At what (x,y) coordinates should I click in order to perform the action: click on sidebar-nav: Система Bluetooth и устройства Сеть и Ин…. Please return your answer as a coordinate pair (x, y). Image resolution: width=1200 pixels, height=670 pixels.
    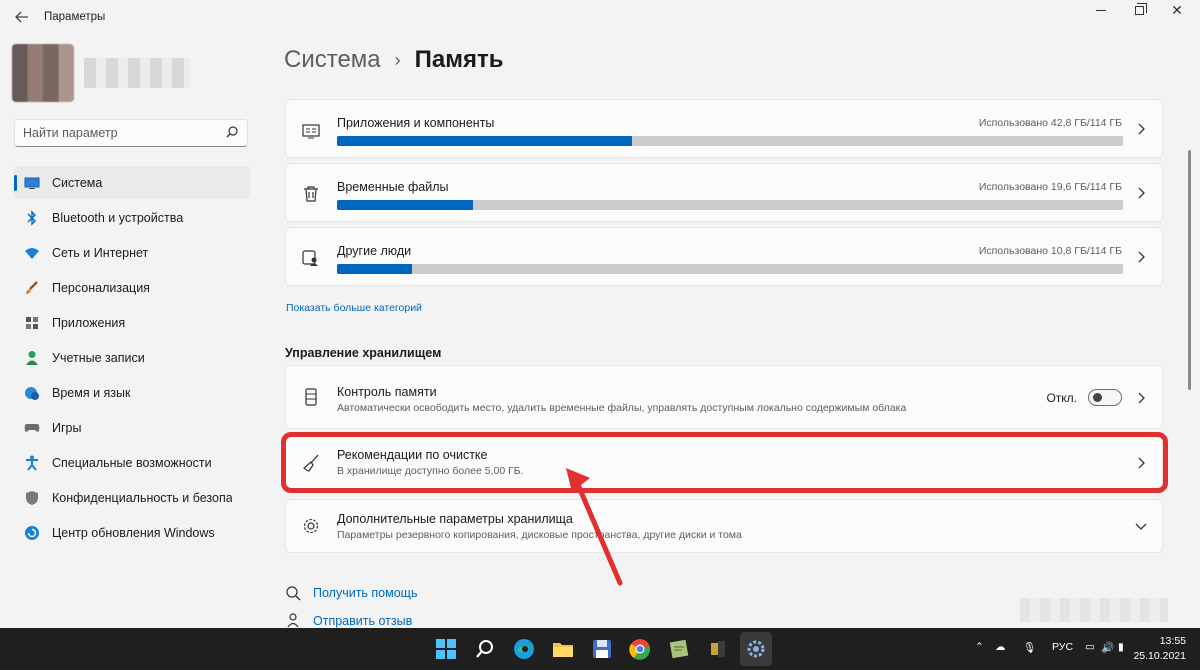
    Looking at the image, I should click on (132, 358).